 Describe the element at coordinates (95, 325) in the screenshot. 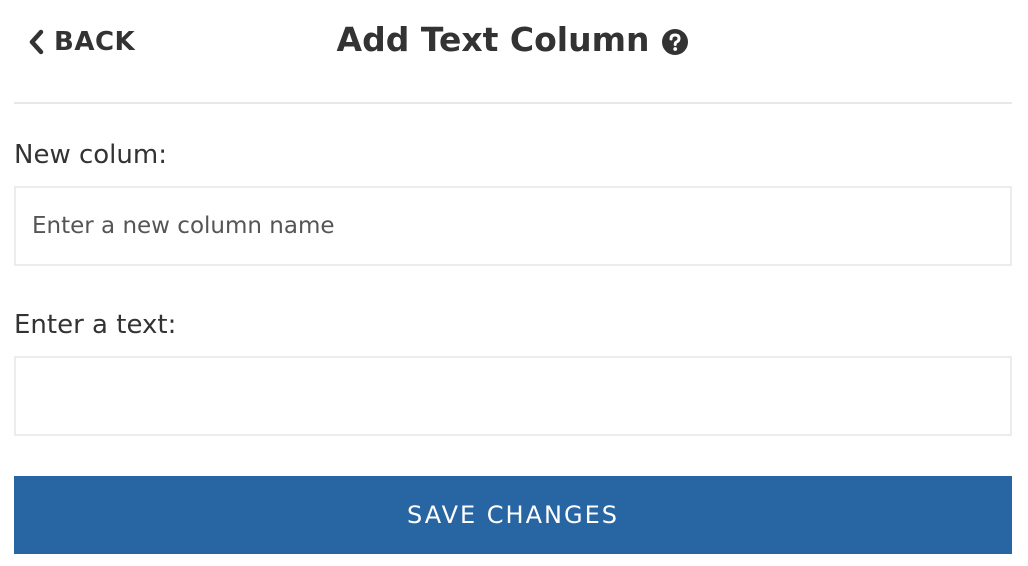

I see `text-label: Enter a text:` at that location.